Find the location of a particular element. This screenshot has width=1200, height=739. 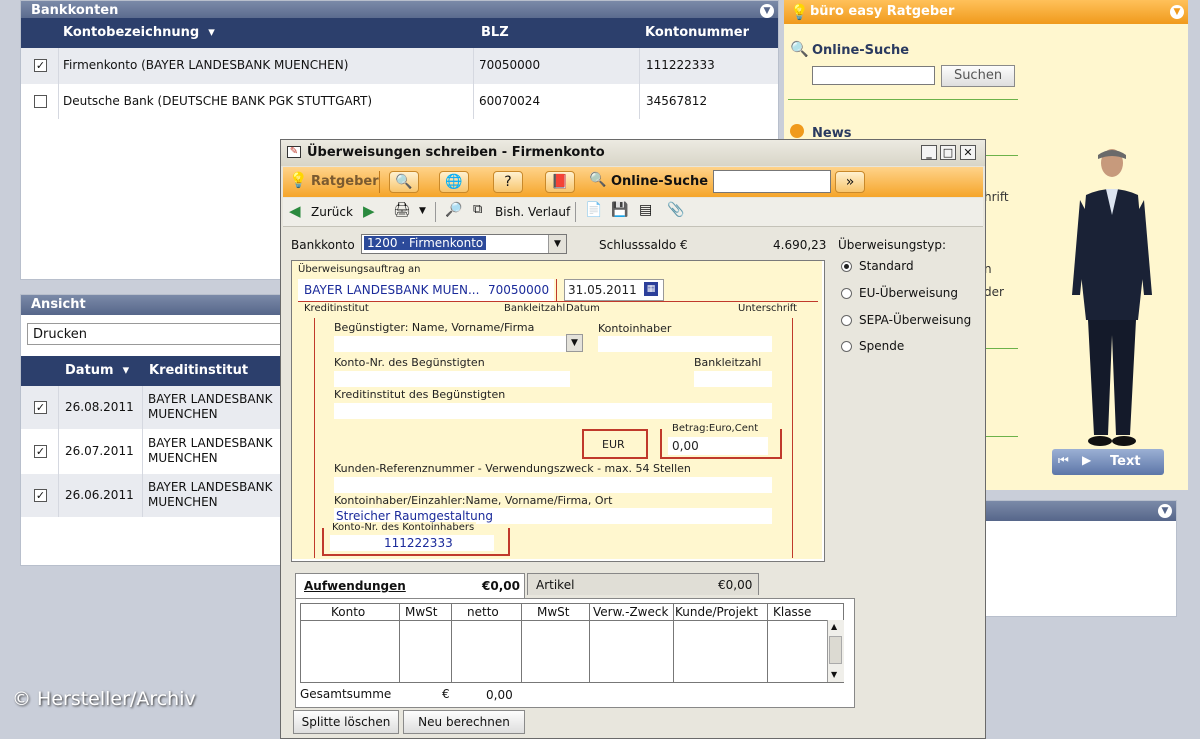

partial-text: hrift is located at coordinates (996, 197).